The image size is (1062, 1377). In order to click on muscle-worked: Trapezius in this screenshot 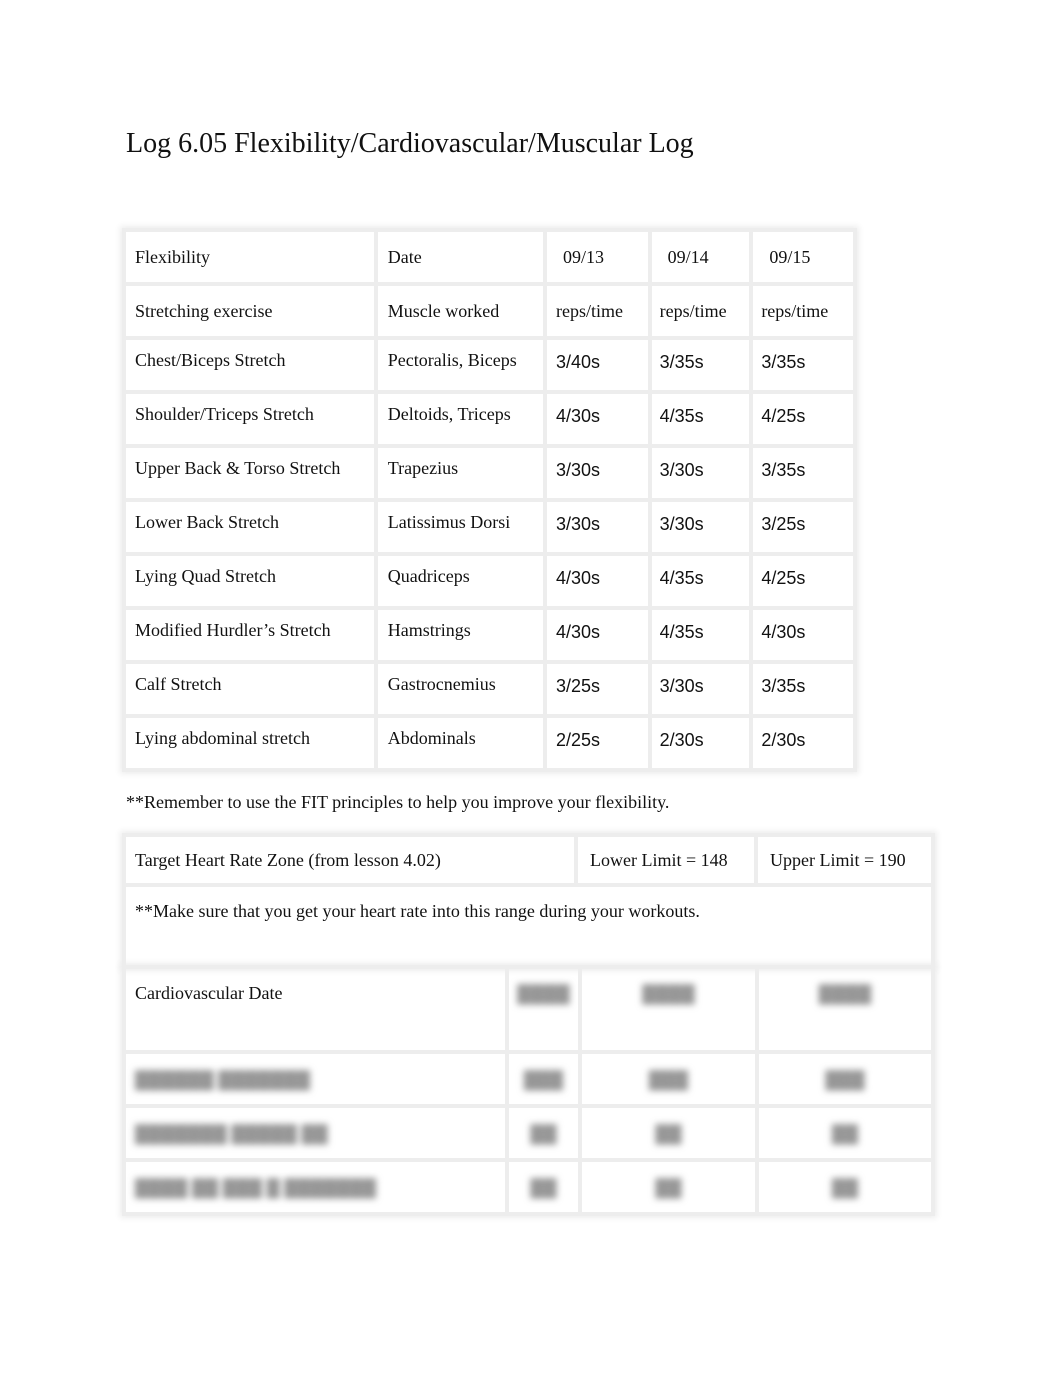, I will do `click(460, 473)`.